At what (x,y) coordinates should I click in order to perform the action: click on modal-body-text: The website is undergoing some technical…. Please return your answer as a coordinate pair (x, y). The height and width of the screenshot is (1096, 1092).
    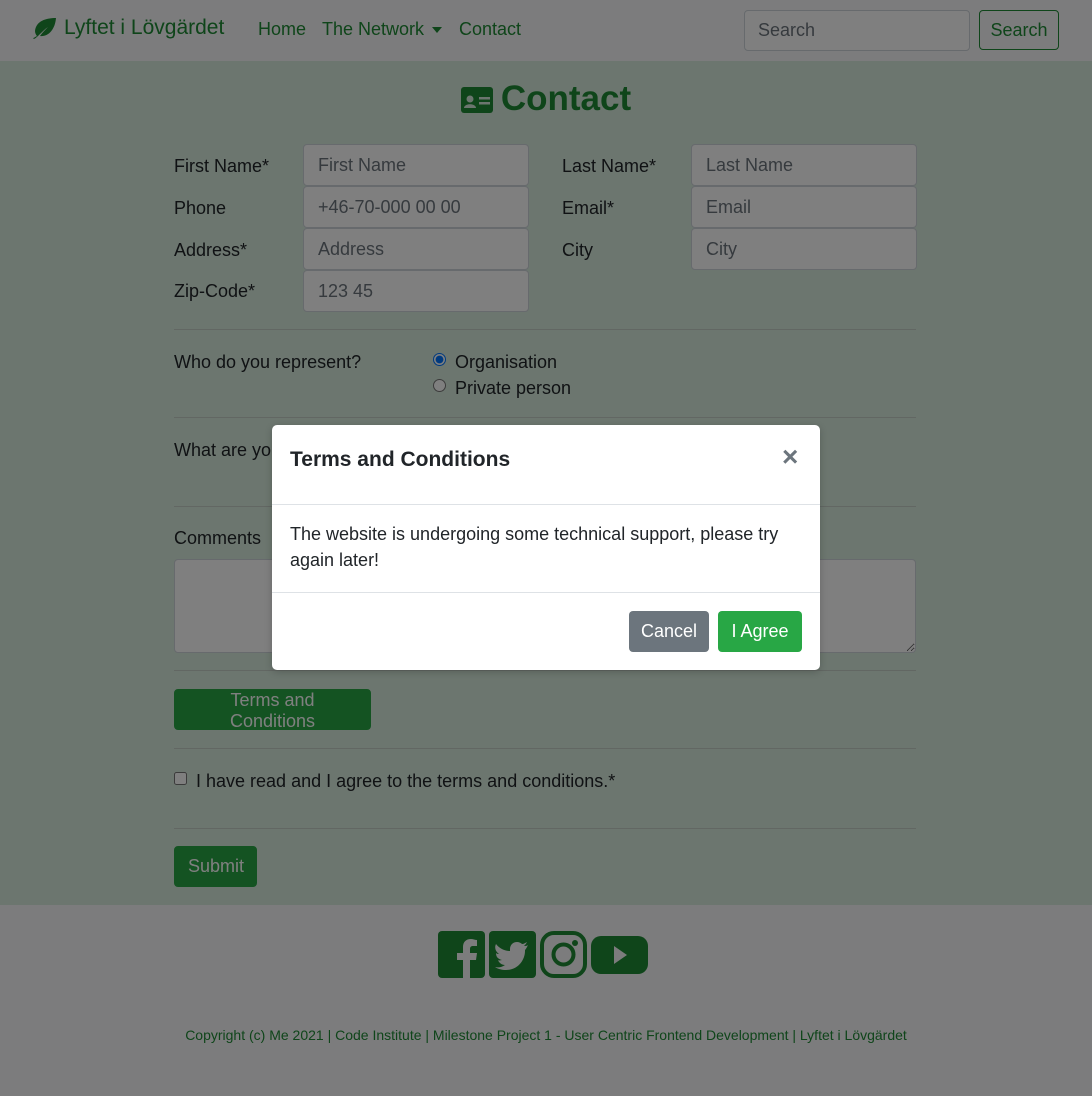
    Looking at the image, I should click on (534, 547).